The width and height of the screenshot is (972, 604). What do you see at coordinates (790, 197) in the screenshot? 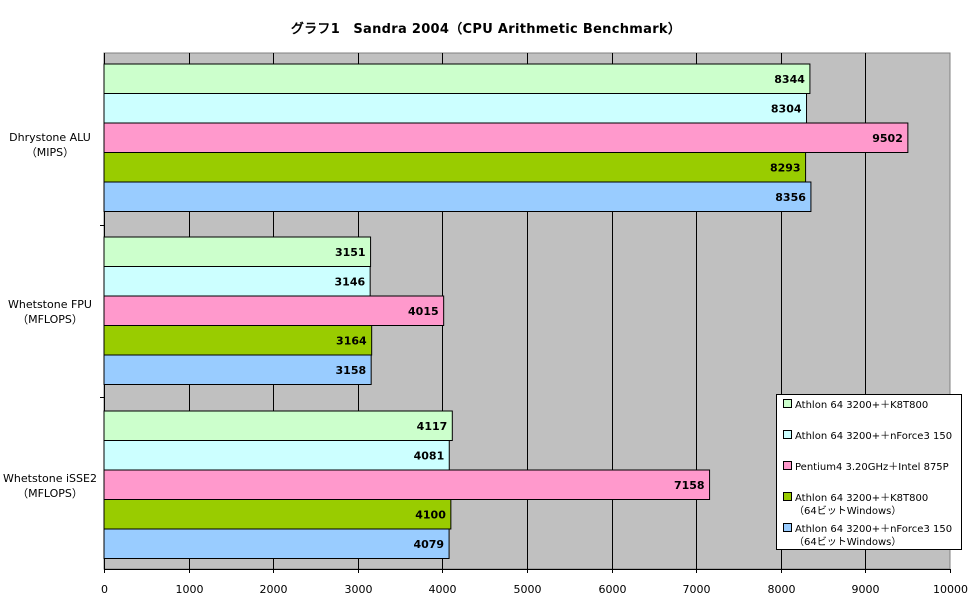
I see `bar-value-label: 8356` at bounding box center [790, 197].